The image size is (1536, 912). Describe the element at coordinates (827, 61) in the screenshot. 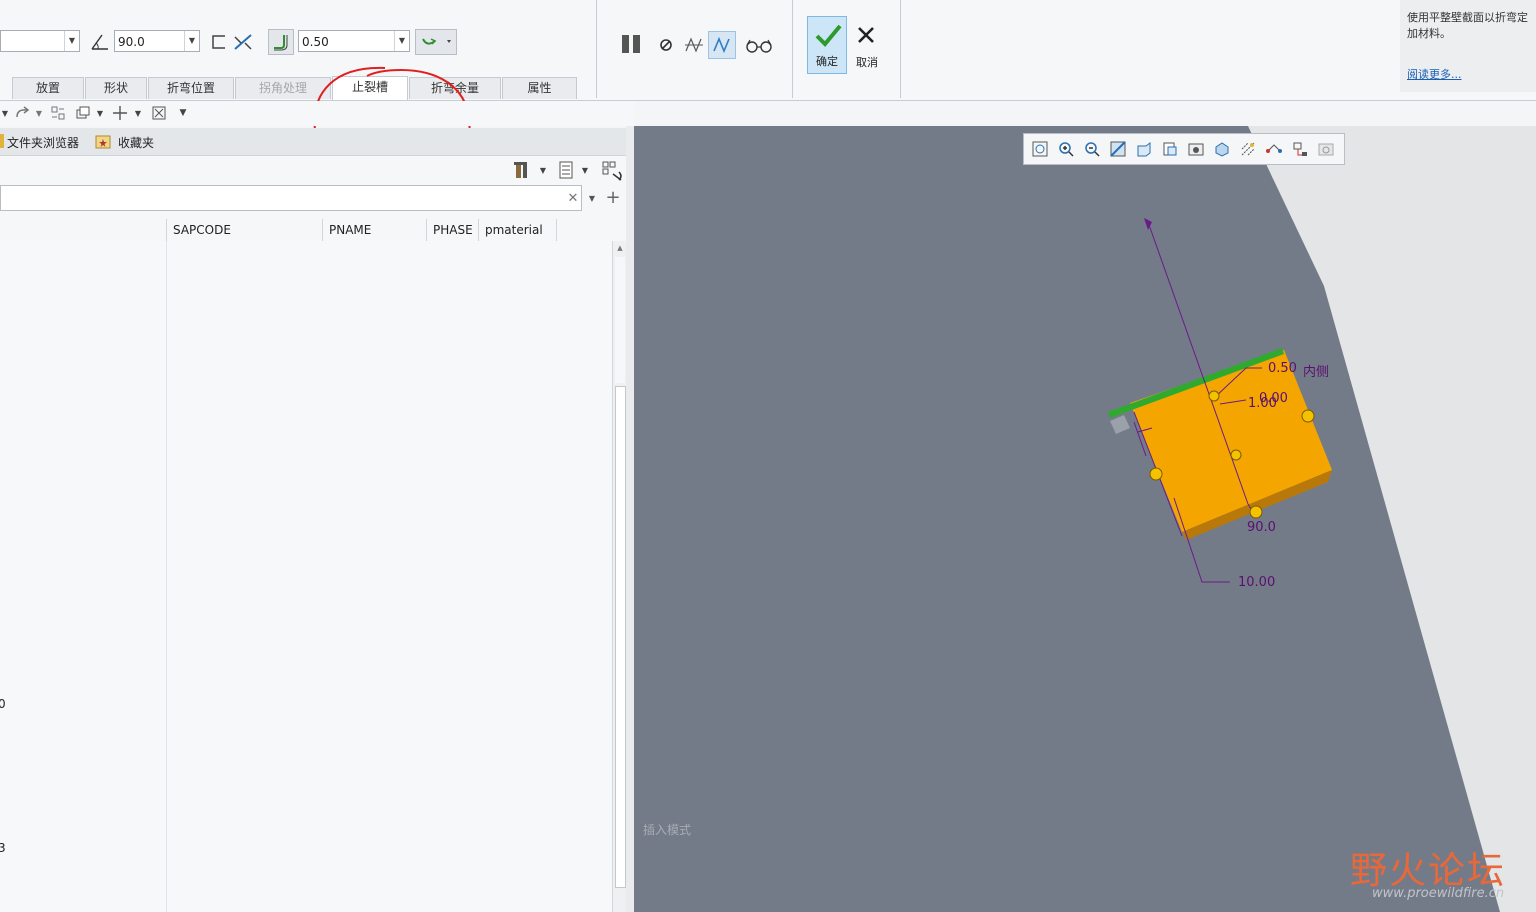

I see `ok-label: 确定` at that location.